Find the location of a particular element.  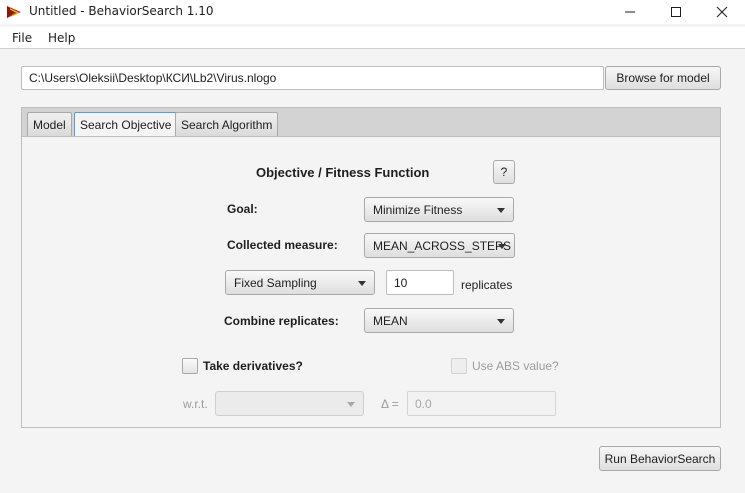

use-abs-checkbox is located at coordinates (459, 366).